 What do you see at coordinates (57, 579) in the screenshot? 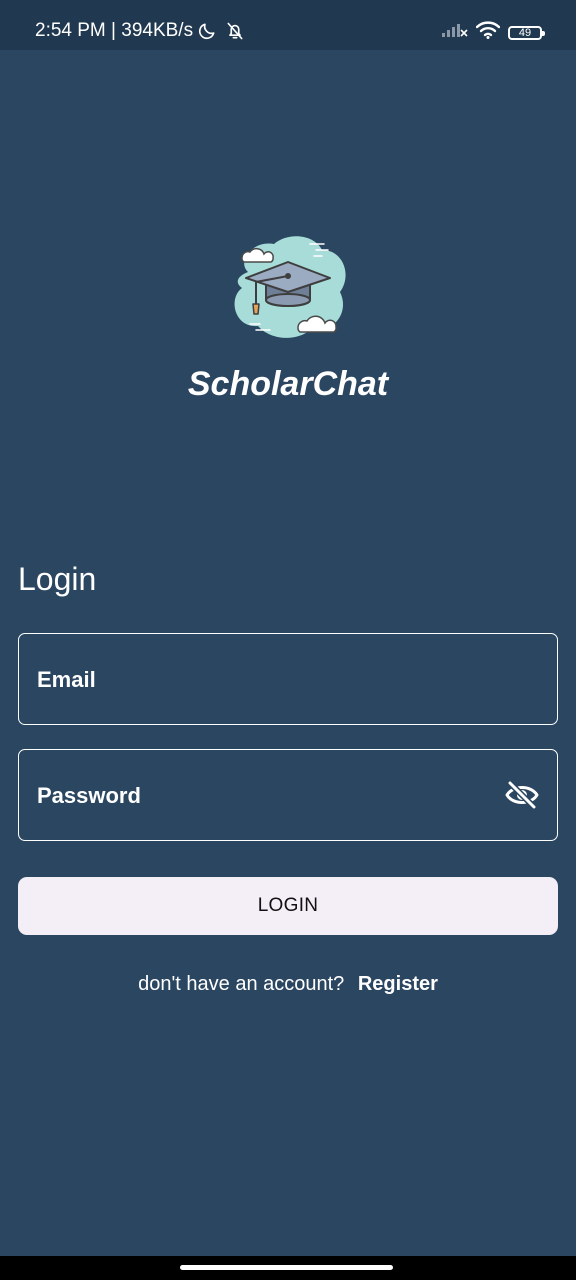
I see `login-title: Login` at bounding box center [57, 579].